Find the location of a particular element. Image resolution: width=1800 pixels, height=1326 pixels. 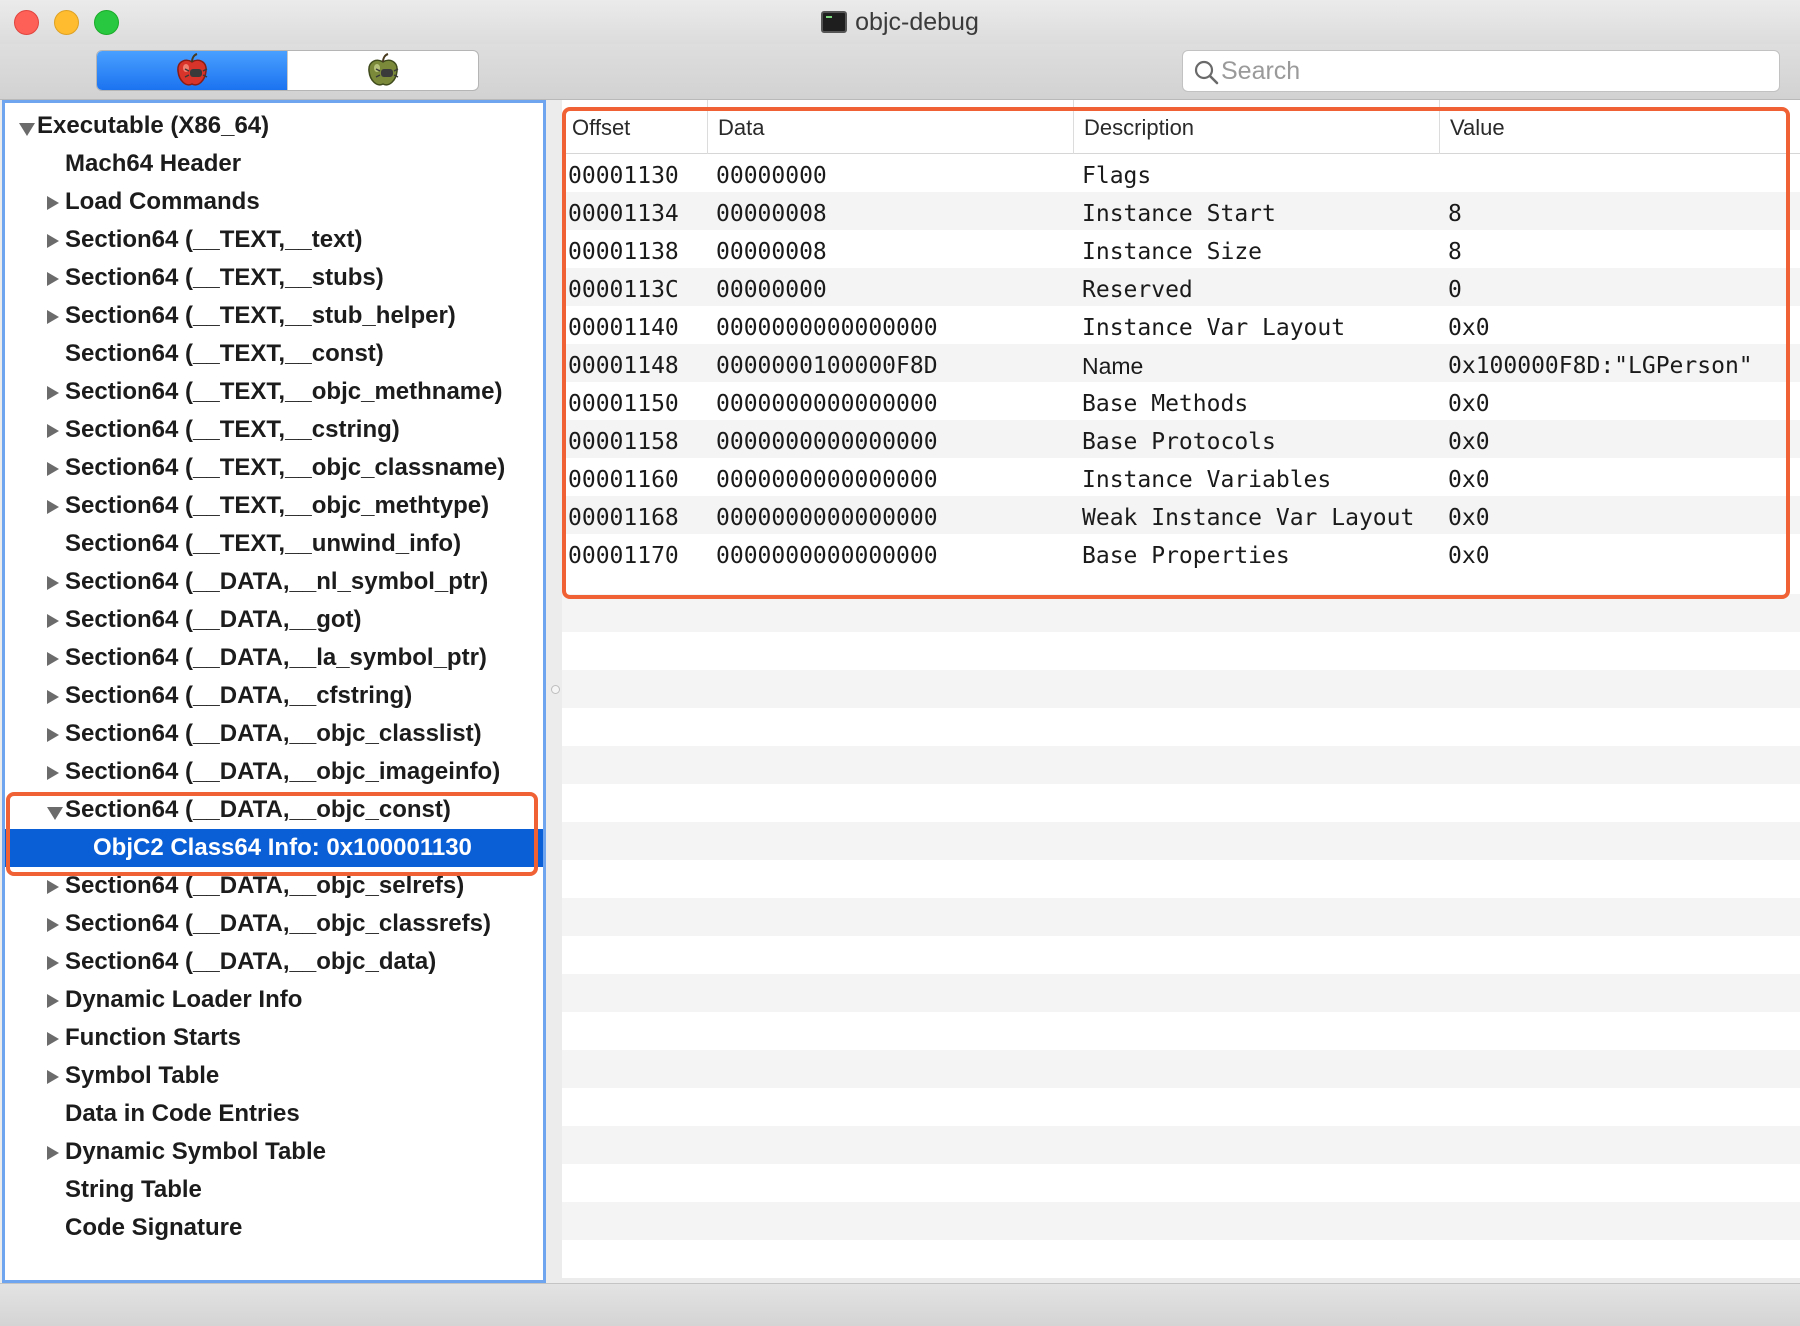

sidebar-item-label: Mach64 Header is located at coordinates (153, 163).